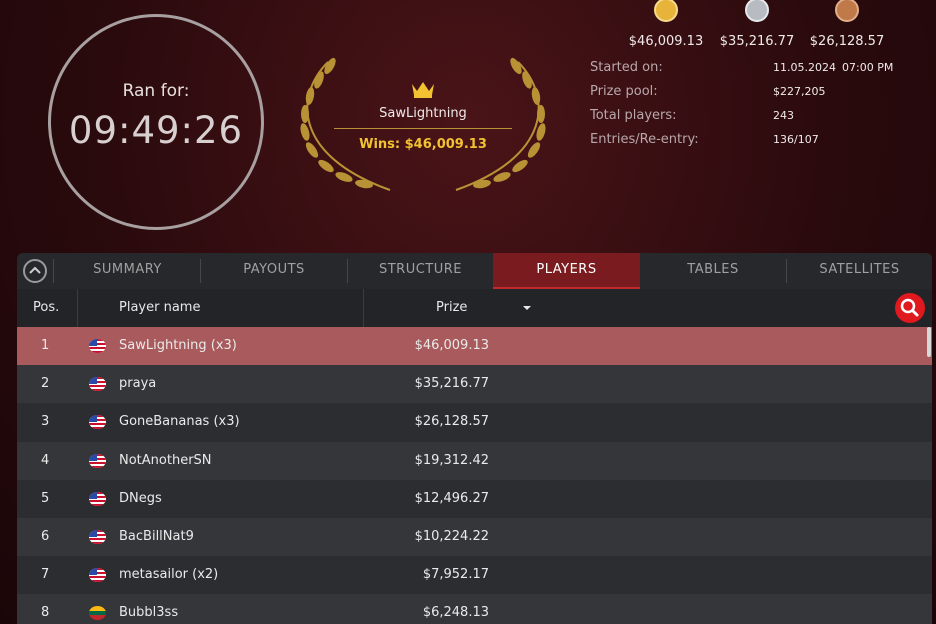 This screenshot has height=624, width=936. I want to click on search-button, so click(910, 308).